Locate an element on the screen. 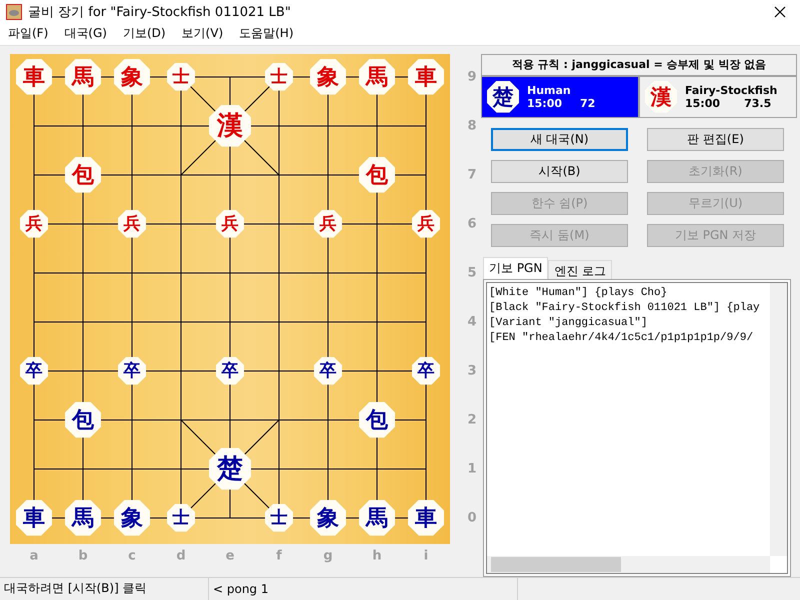 This screenshot has height=600, width=800. rule-banner: 적용 규칙 : janggicasual = 승부제 및 빅장 없음 is located at coordinates (639, 65).